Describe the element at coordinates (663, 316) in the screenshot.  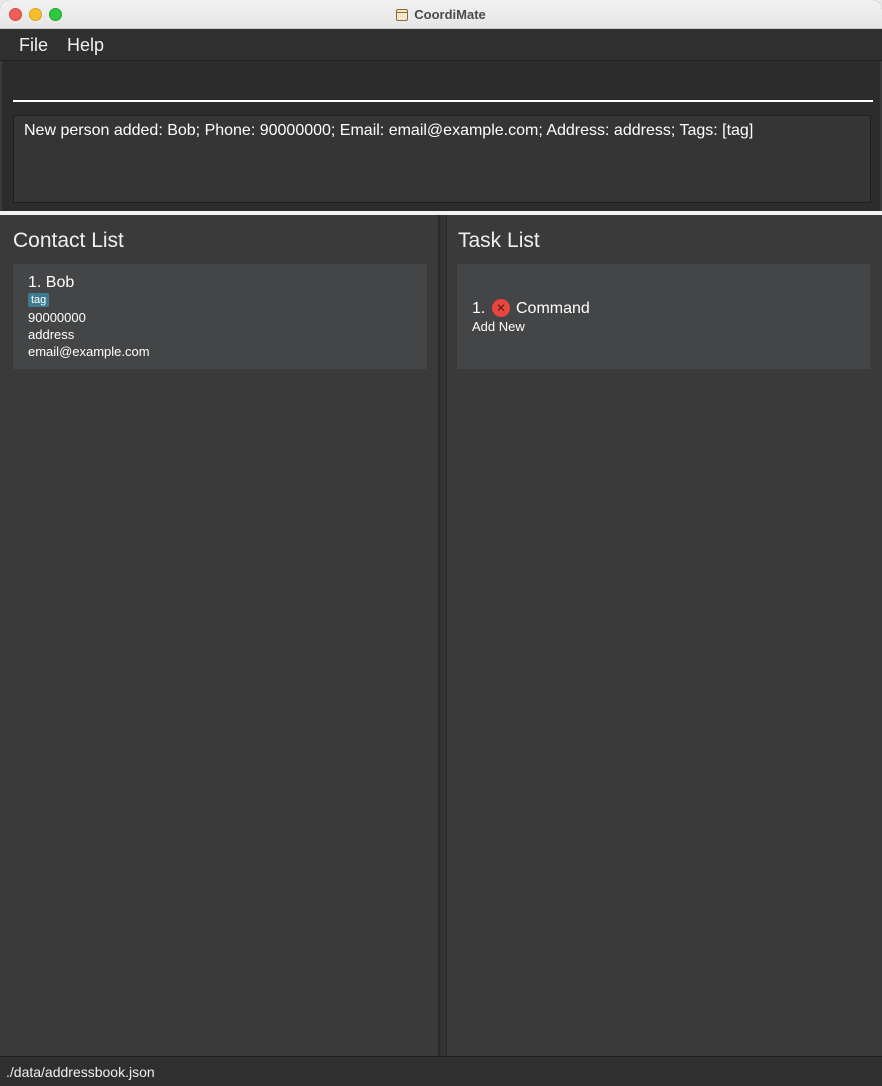
I see `task-card: 1. ✕ Command Add New` at that location.